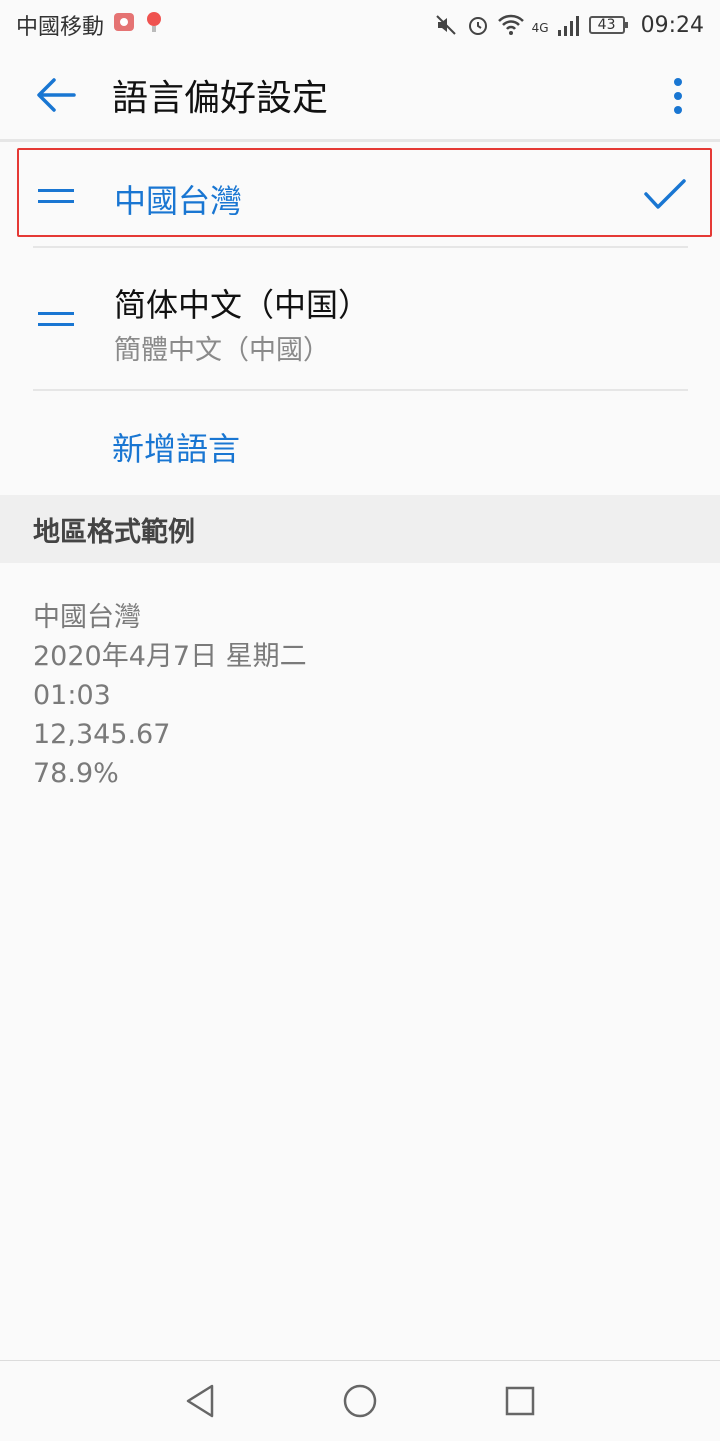 The height and width of the screenshot is (1441, 720). I want to click on language-item: 简体中文（中国） 簡體中文（中國）, so click(360, 319).